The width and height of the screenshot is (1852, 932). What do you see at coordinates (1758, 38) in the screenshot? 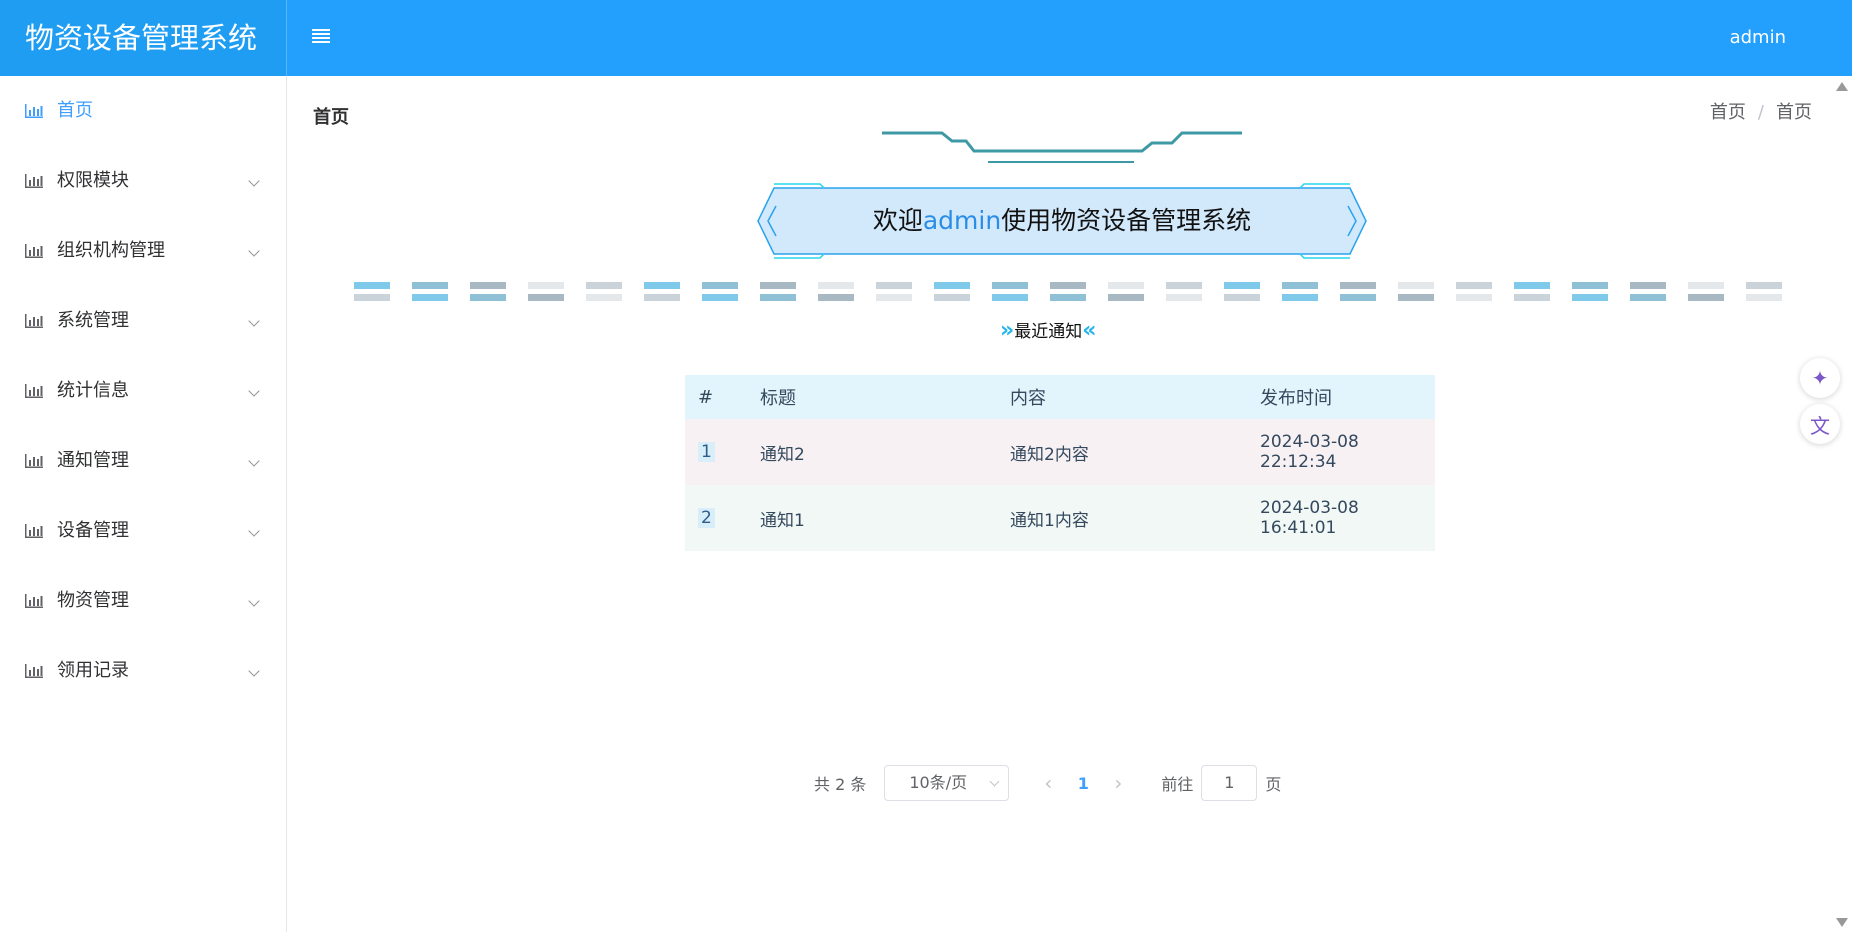
I see `user-name: admin` at bounding box center [1758, 38].